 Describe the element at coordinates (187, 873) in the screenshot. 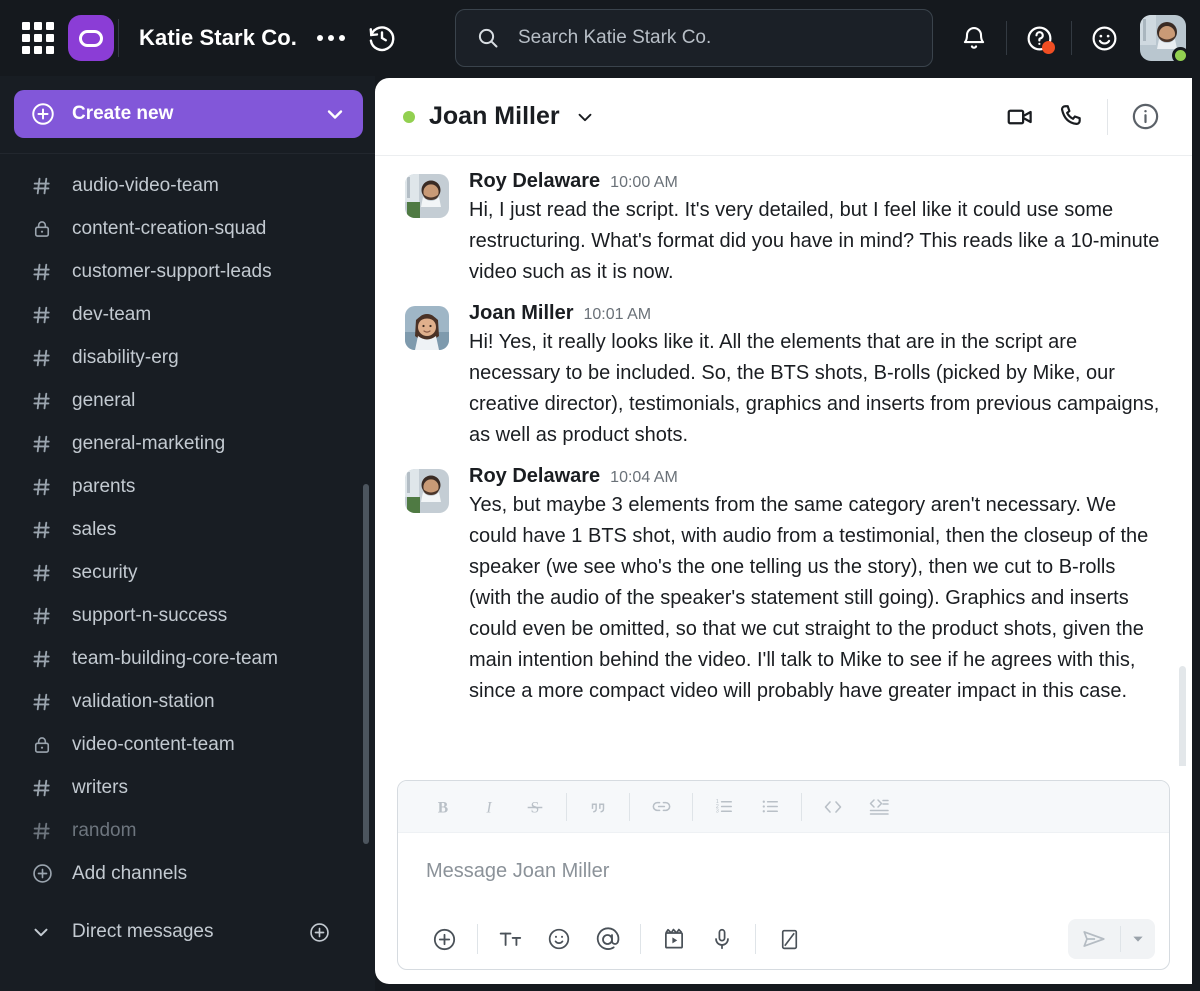

I see `add-channels-button: Add channels` at that location.